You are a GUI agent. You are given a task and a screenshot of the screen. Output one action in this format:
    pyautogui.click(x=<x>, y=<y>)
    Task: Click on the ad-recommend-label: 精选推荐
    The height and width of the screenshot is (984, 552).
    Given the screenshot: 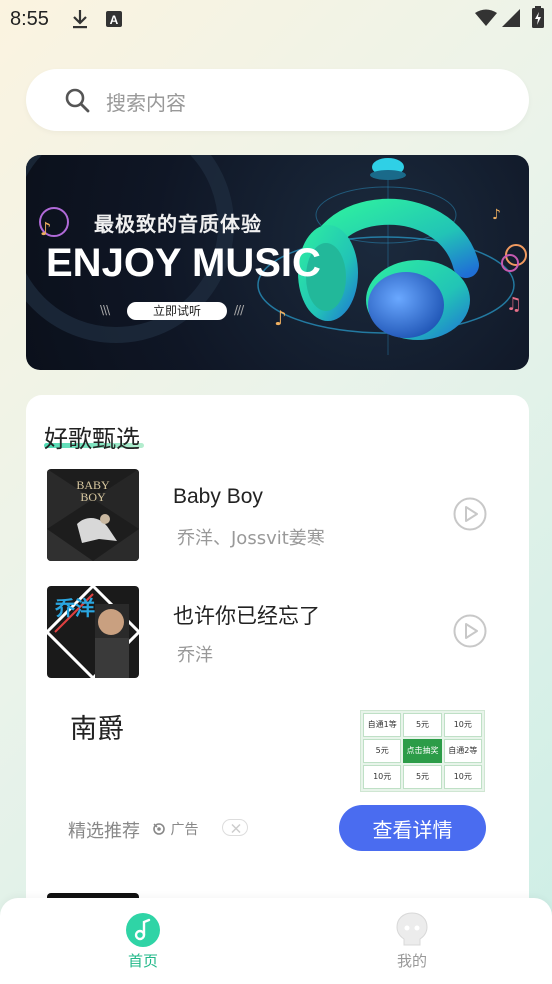 What is the action you would take?
    pyautogui.click(x=104, y=831)
    